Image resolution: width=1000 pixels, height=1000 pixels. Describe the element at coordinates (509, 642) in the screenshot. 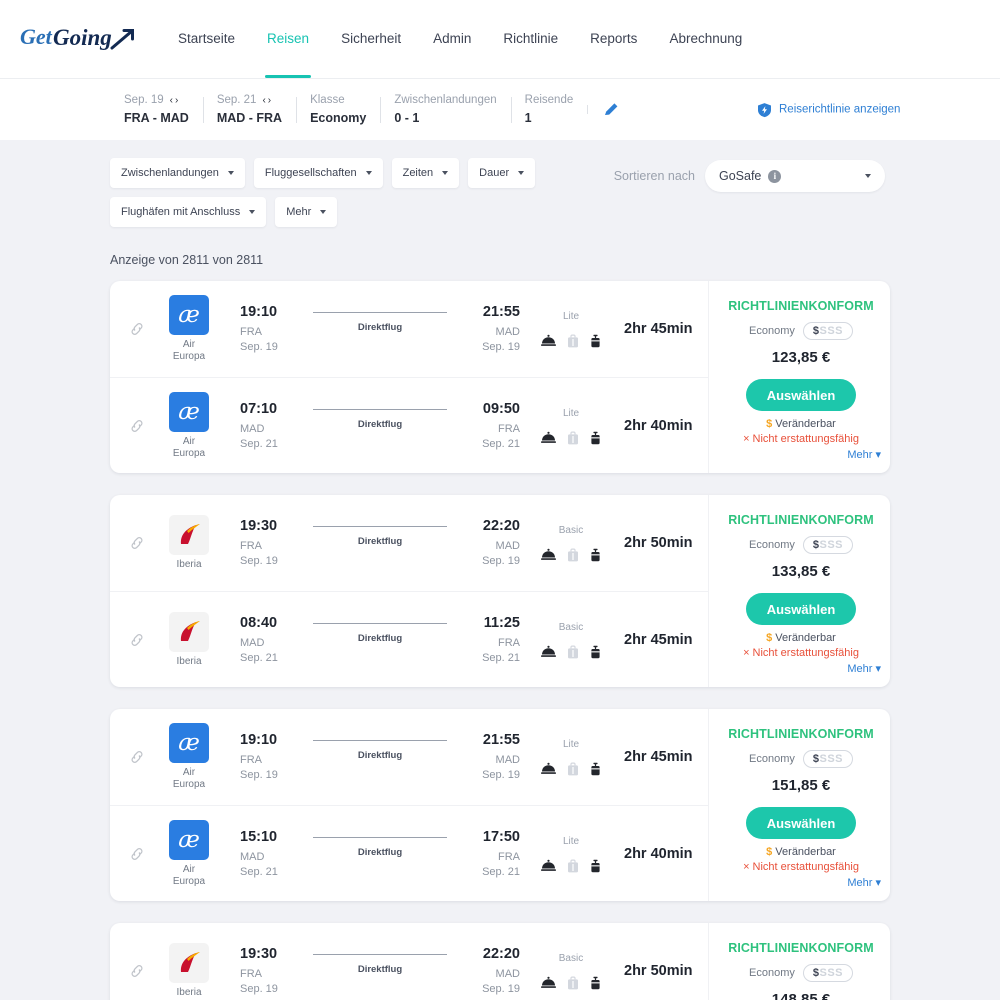

I see `arrival-airport: FRA` at that location.